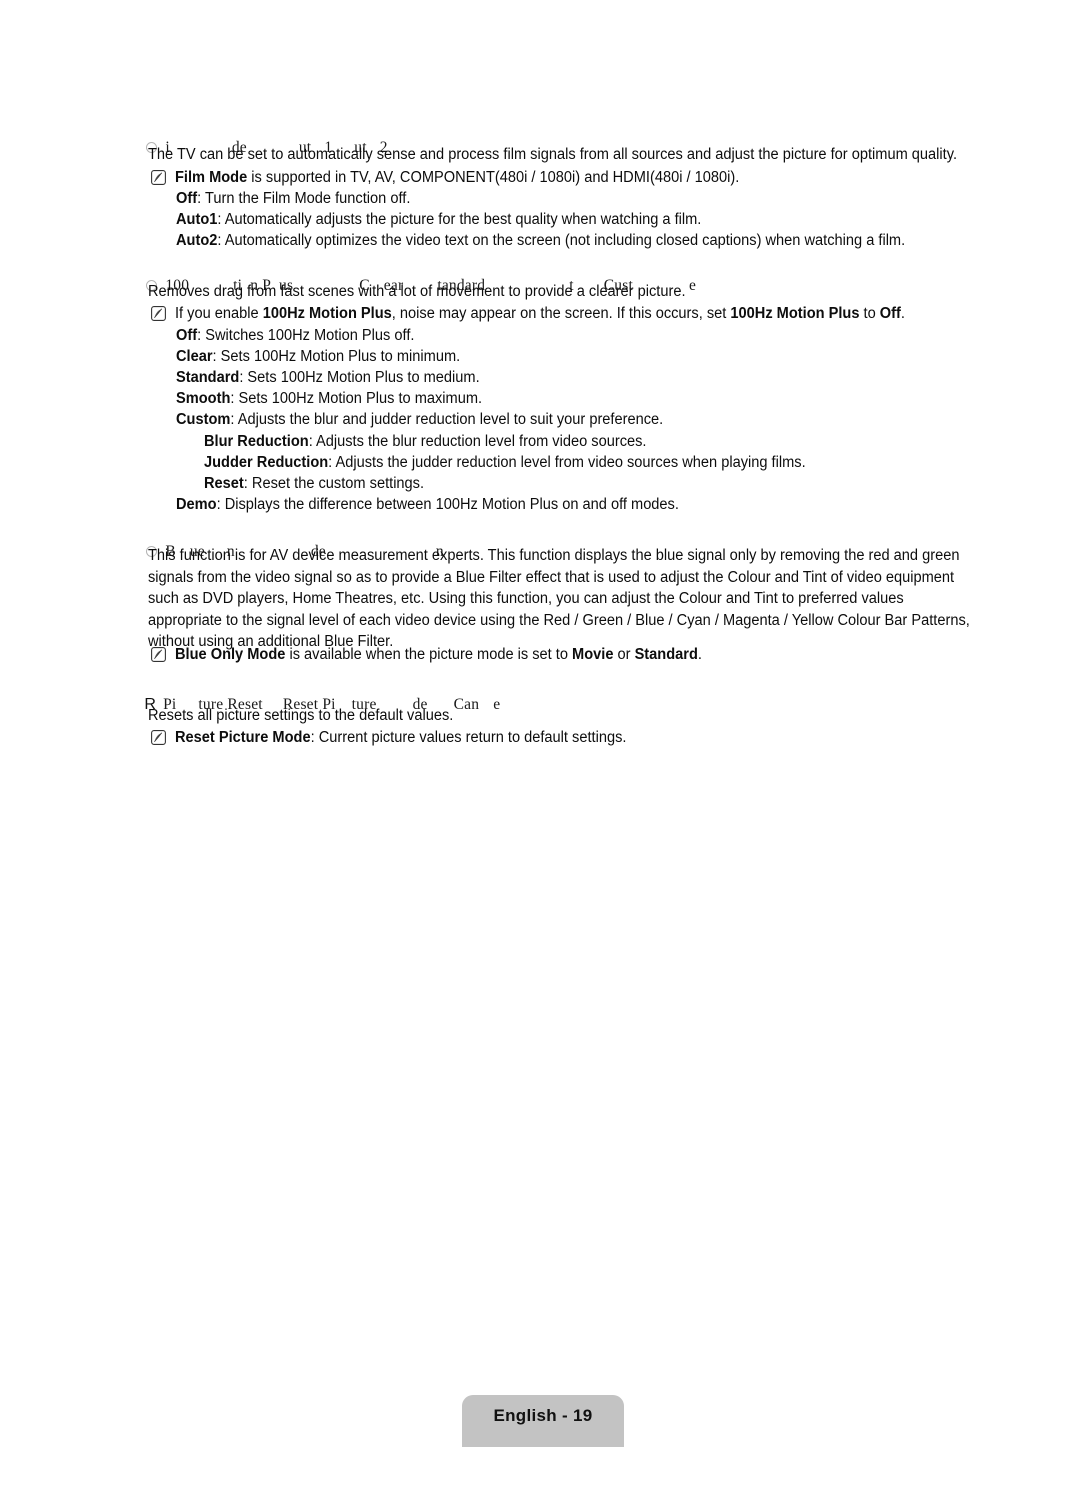  Describe the element at coordinates (304, 198) in the screenshot. I see `option-desc: : Turn the Film Mode function off.` at that location.